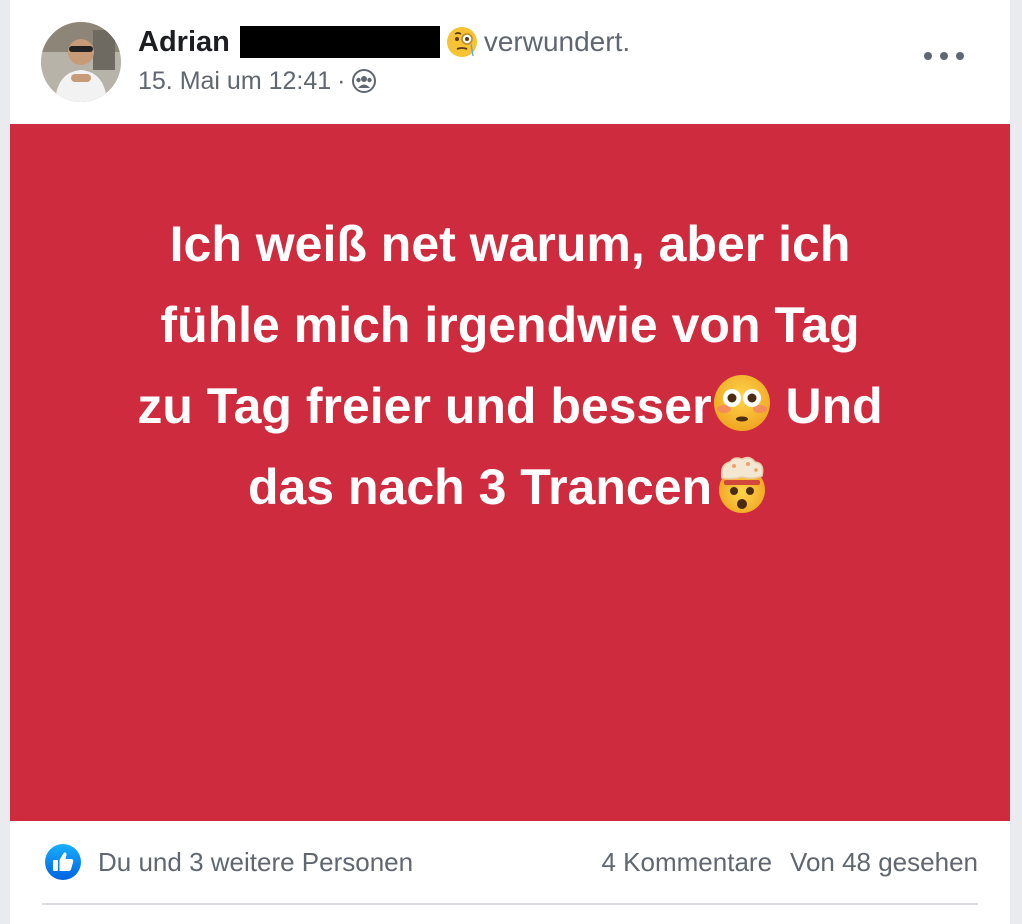 Image resolution: width=1022 pixels, height=924 pixels. Describe the element at coordinates (480, 487) in the screenshot. I see `post-text-segment: das nach 3 Trancen` at that location.